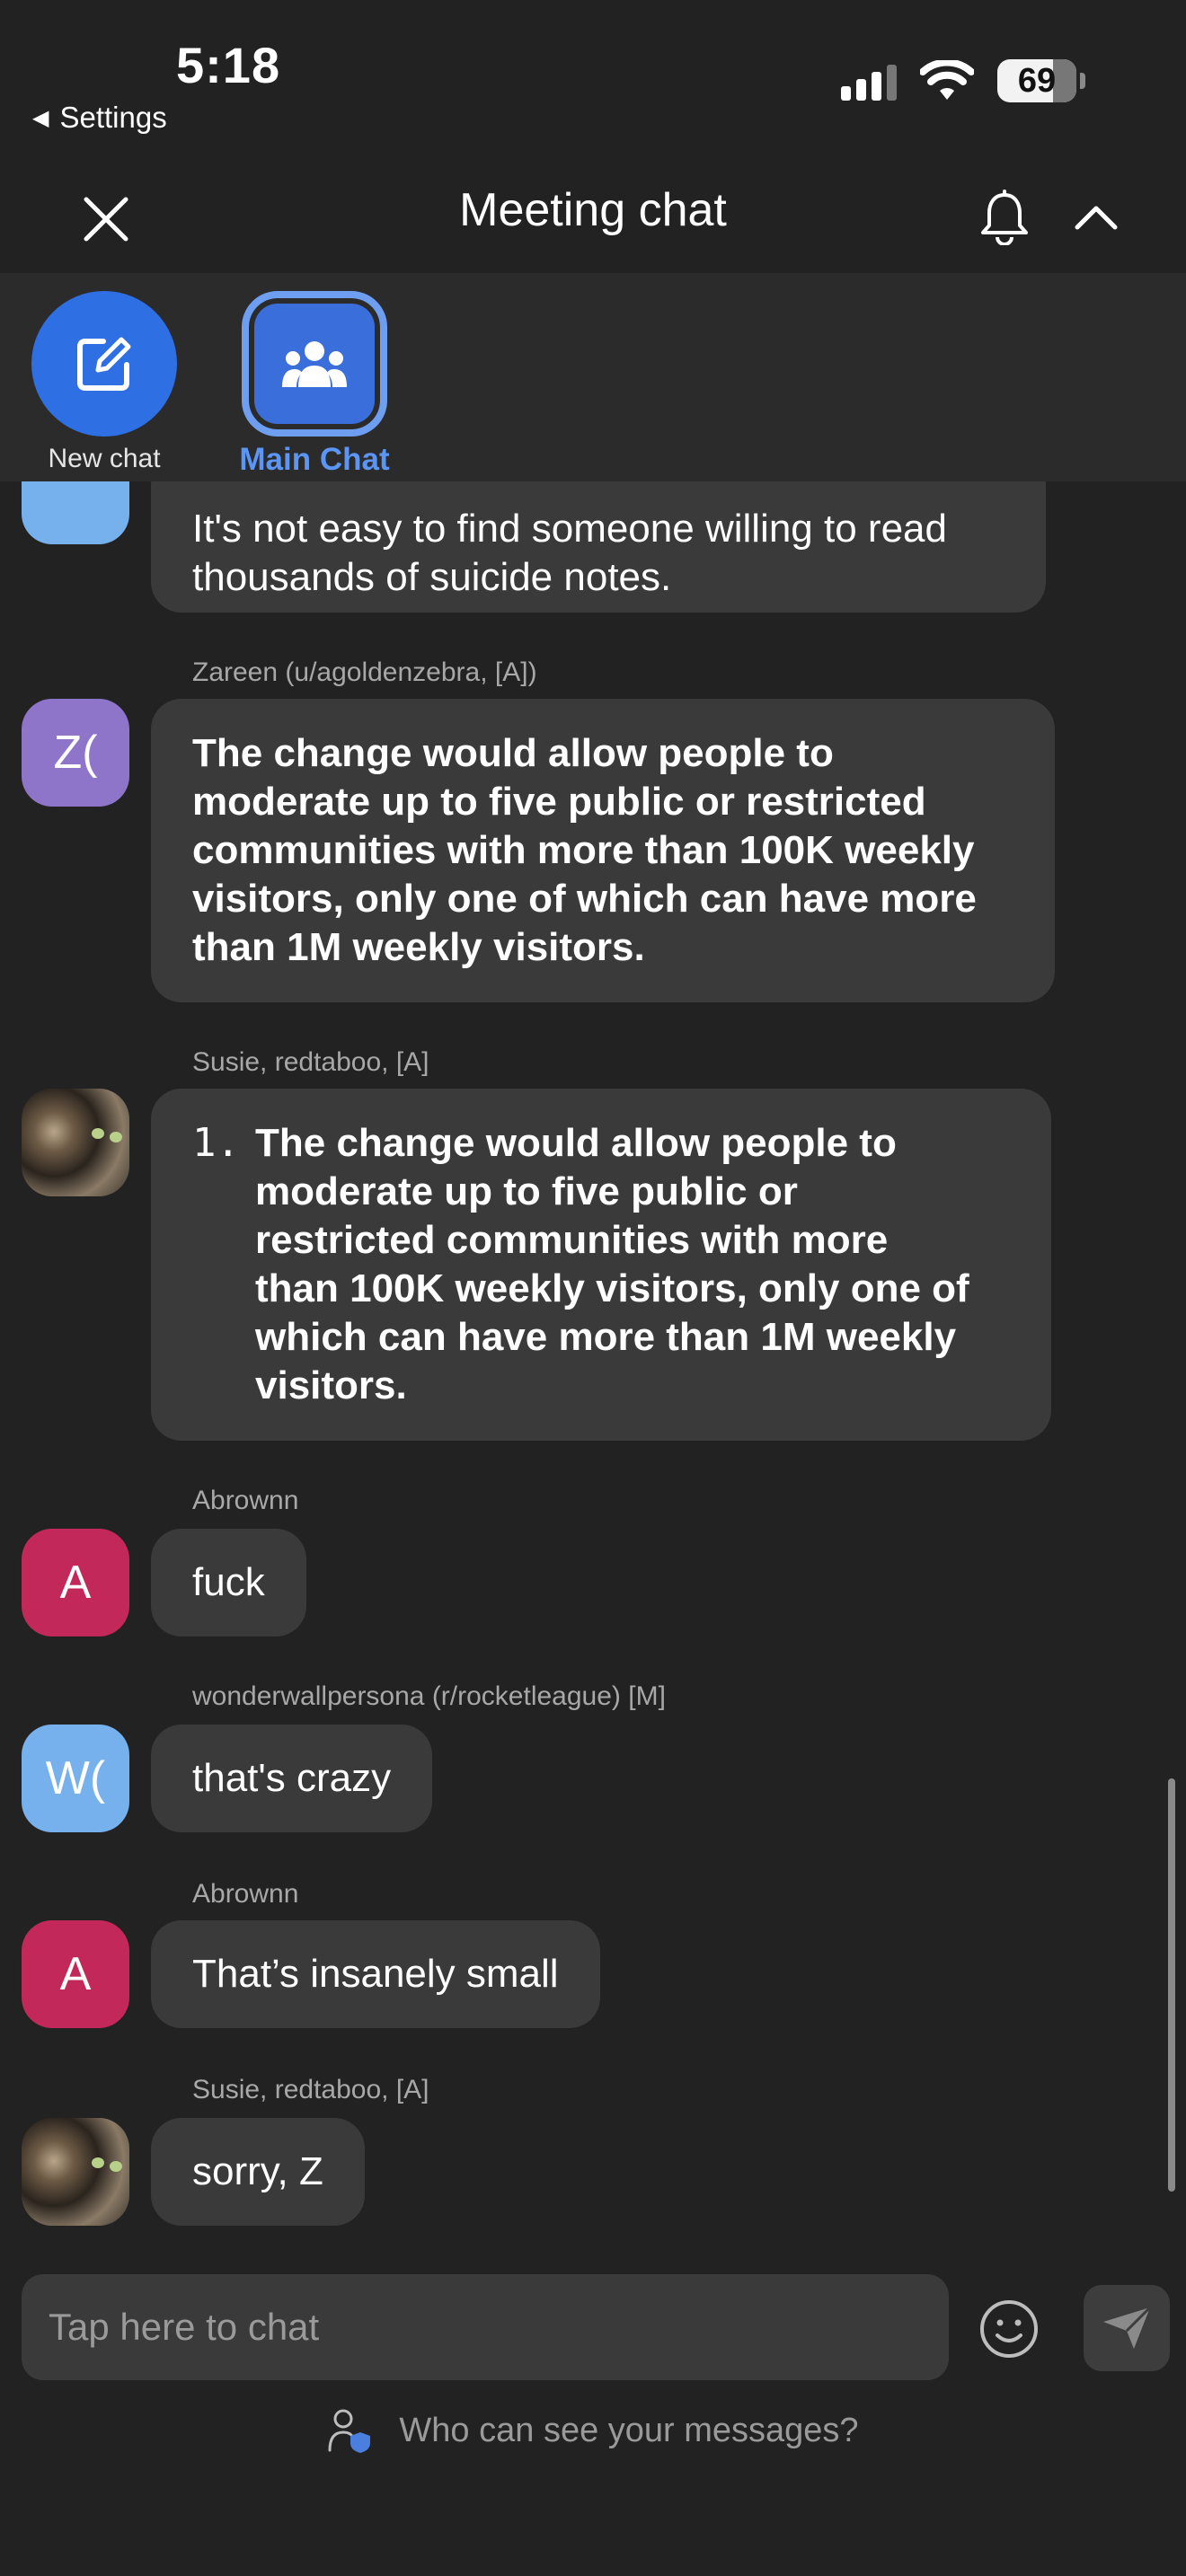 The height and width of the screenshot is (2576, 1186). I want to click on send-icon, so click(1127, 2327).